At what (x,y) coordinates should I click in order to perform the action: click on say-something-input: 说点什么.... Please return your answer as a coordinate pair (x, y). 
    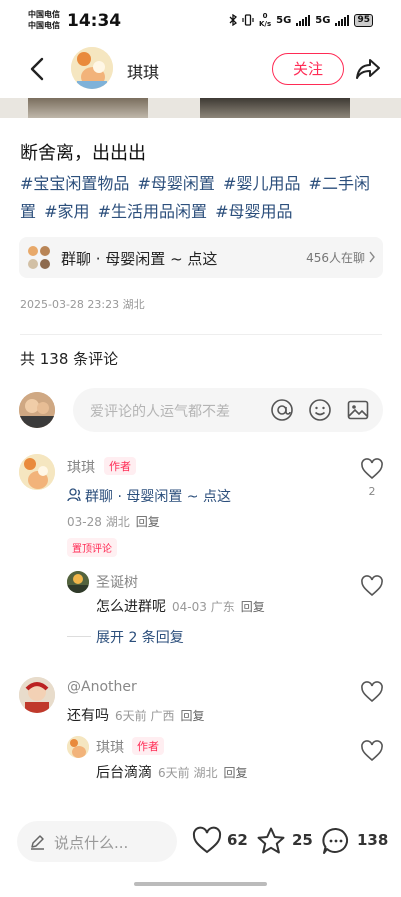
    Looking at the image, I should click on (97, 841).